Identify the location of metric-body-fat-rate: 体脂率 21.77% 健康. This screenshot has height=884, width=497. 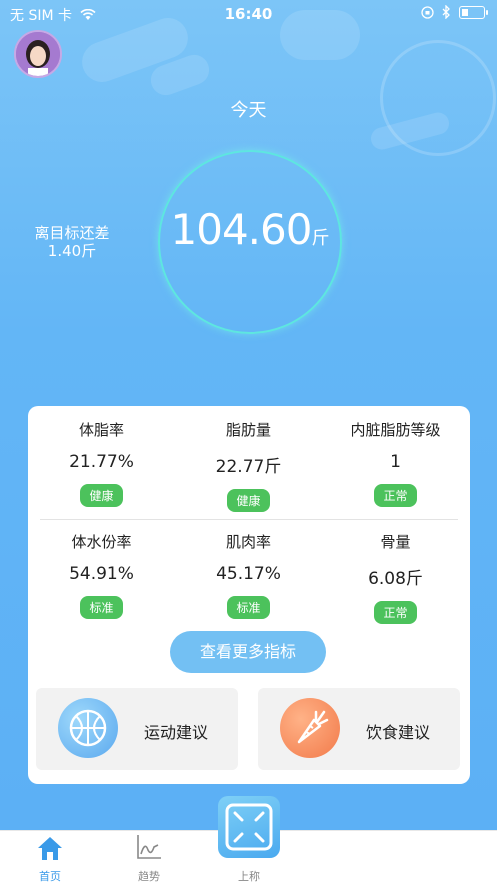
(101, 463).